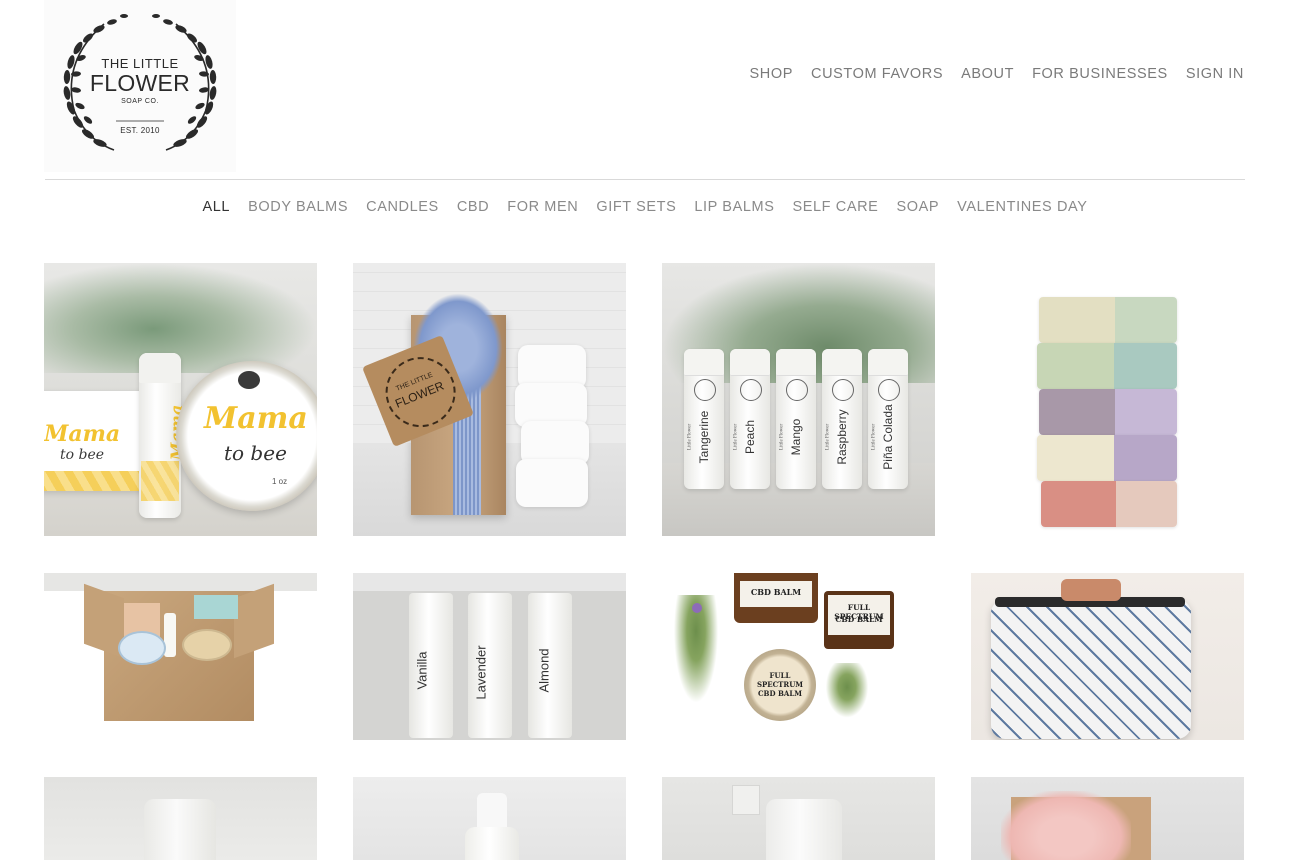 The width and height of the screenshot is (1314, 860). What do you see at coordinates (750, 437) in the screenshot?
I see `flavor-label: Peach` at bounding box center [750, 437].